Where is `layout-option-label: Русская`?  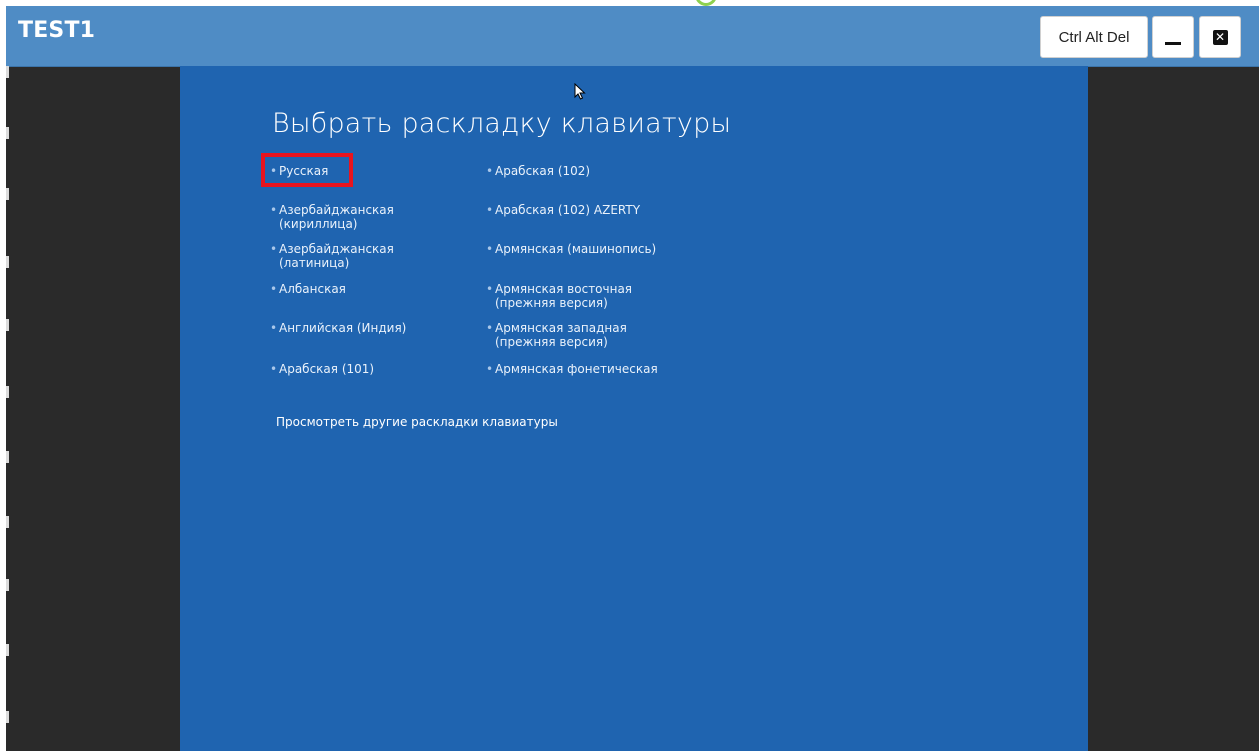
layout-option-label: Русская is located at coordinates (304, 171).